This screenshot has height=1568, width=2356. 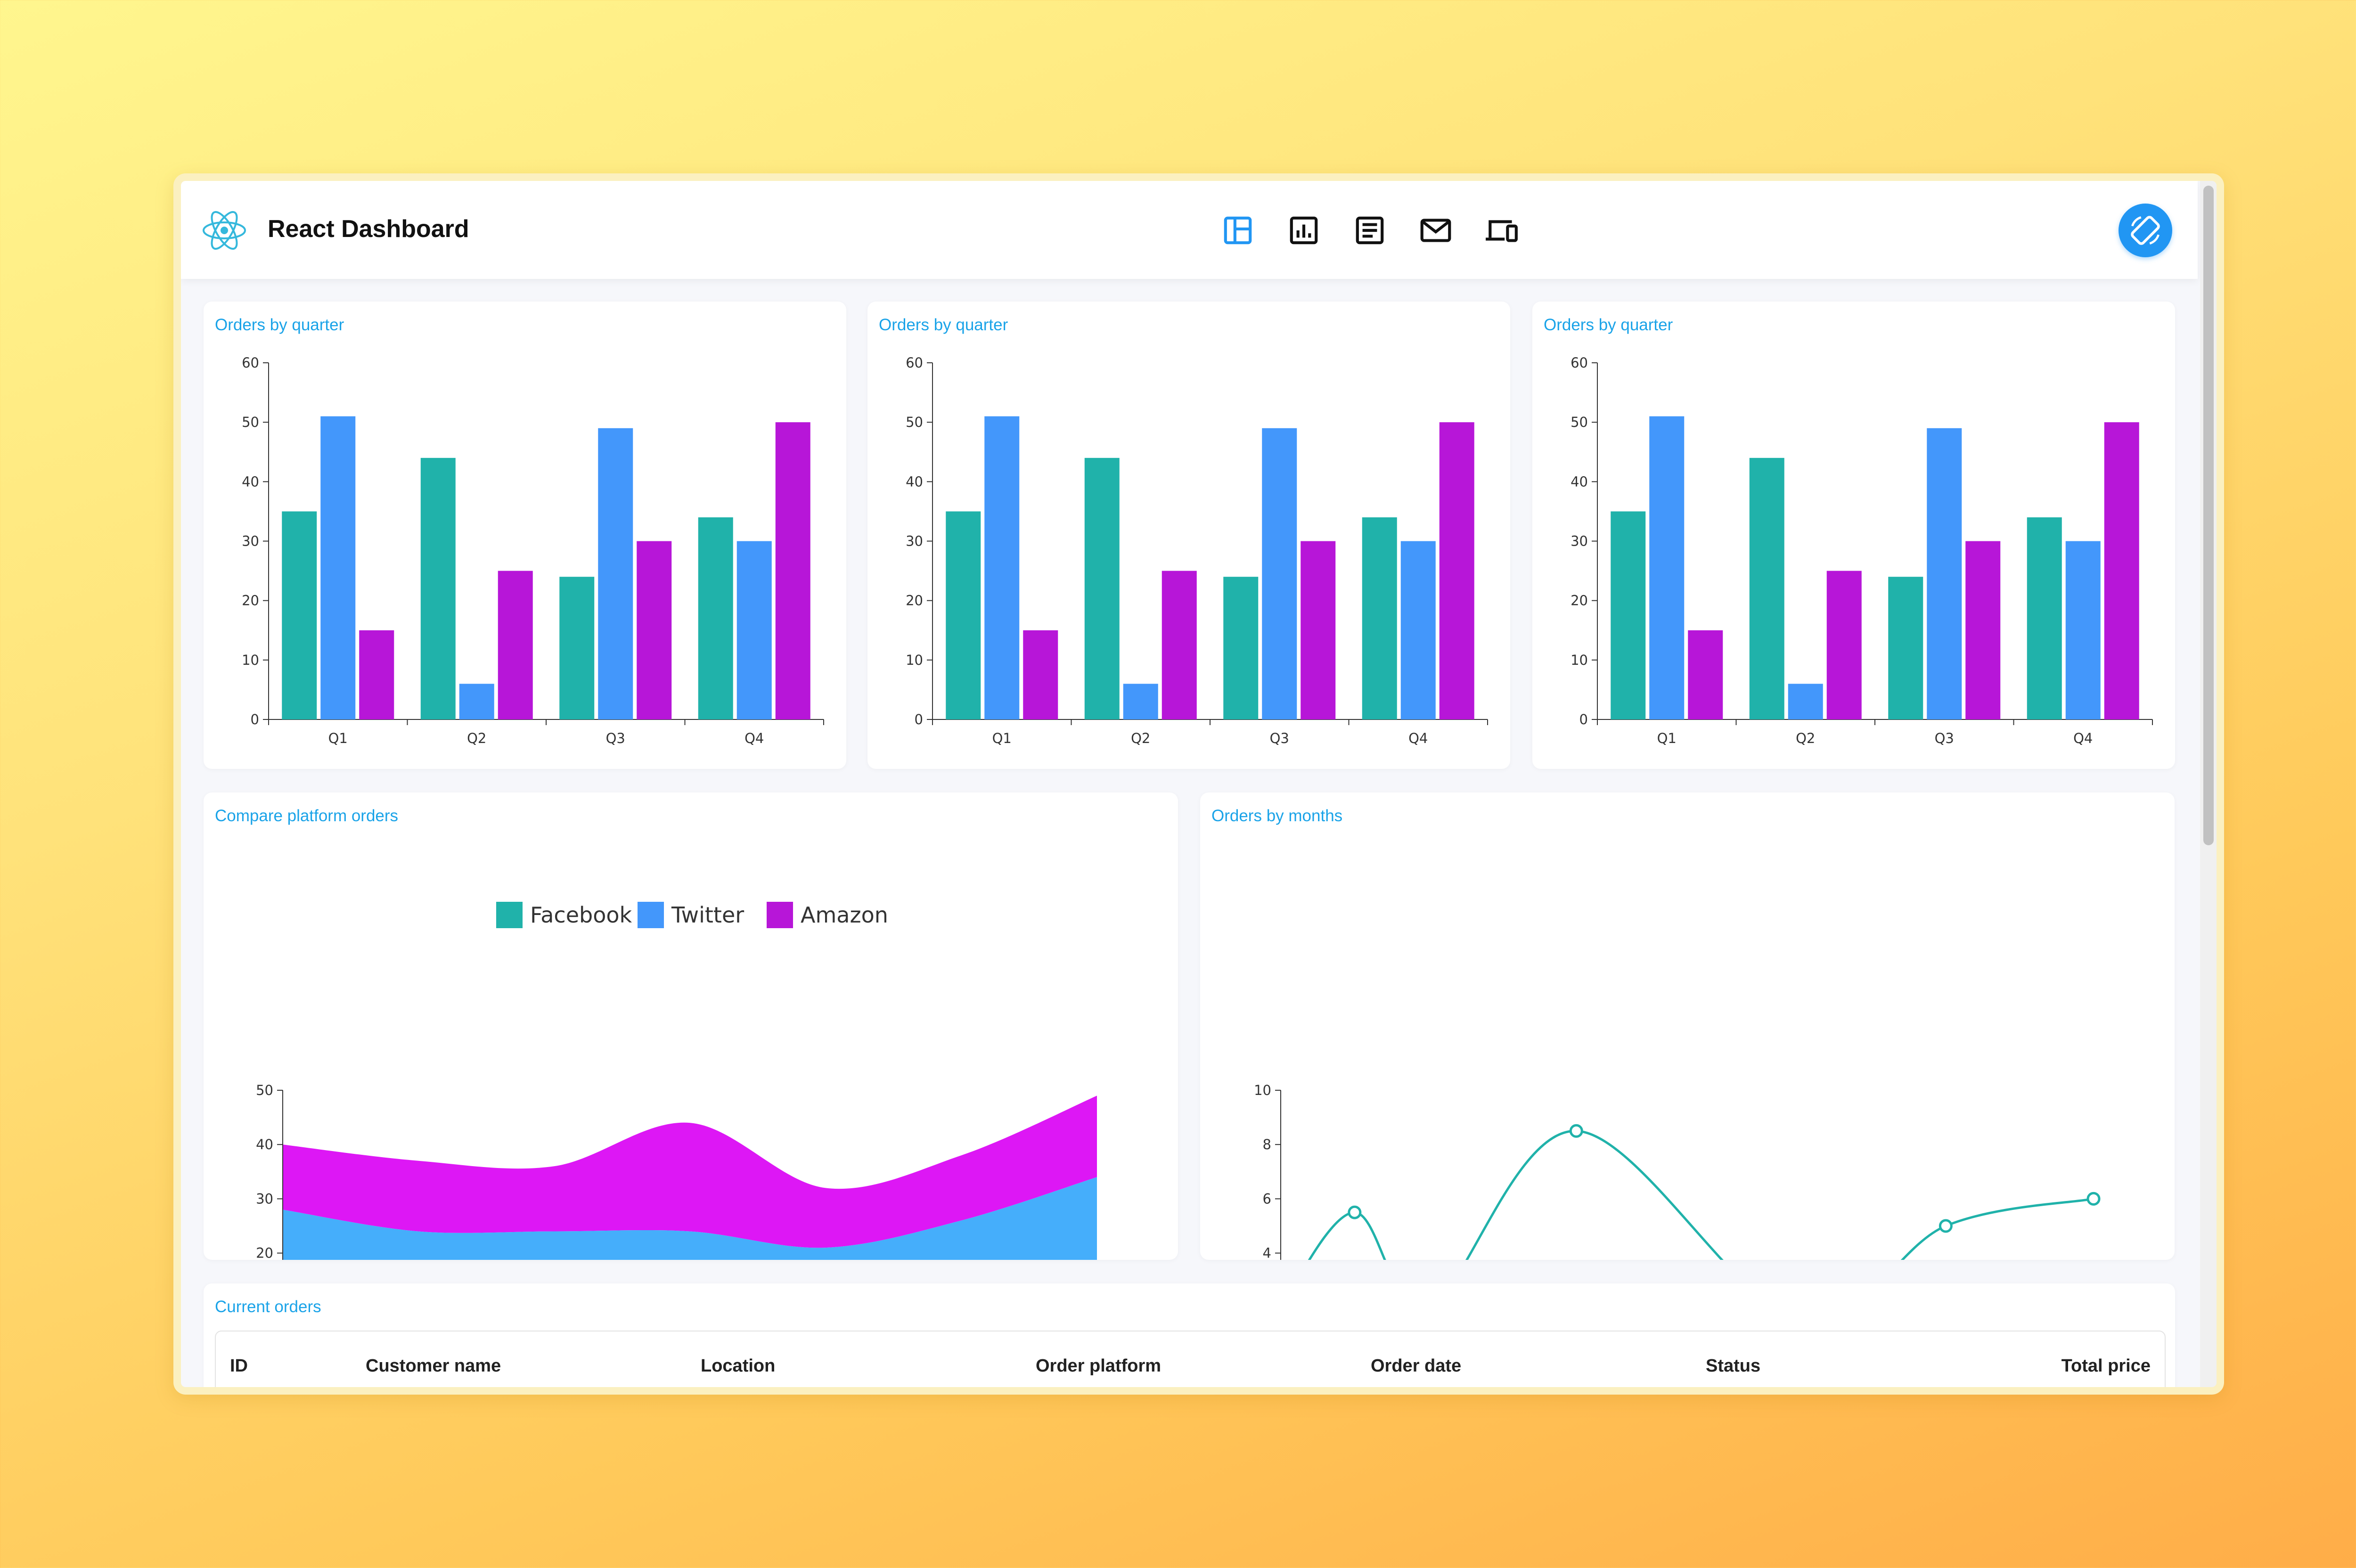 What do you see at coordinates (2208, 515) in the screenshot?
I see `scrollbar-thumb` at bounding box center [2208, 515].